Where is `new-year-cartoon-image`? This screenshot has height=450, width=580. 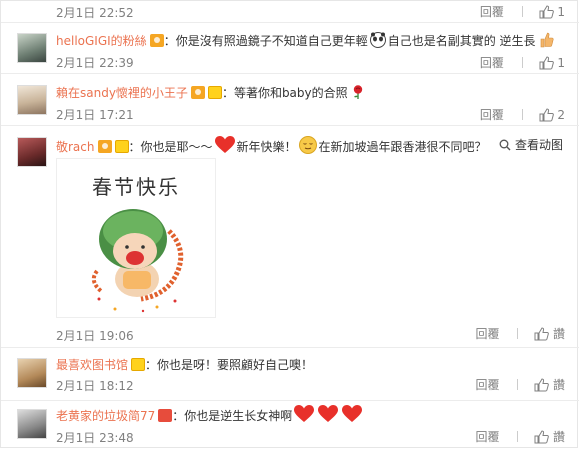 new-year-cartoon-image is located at coordinates (137, 261).